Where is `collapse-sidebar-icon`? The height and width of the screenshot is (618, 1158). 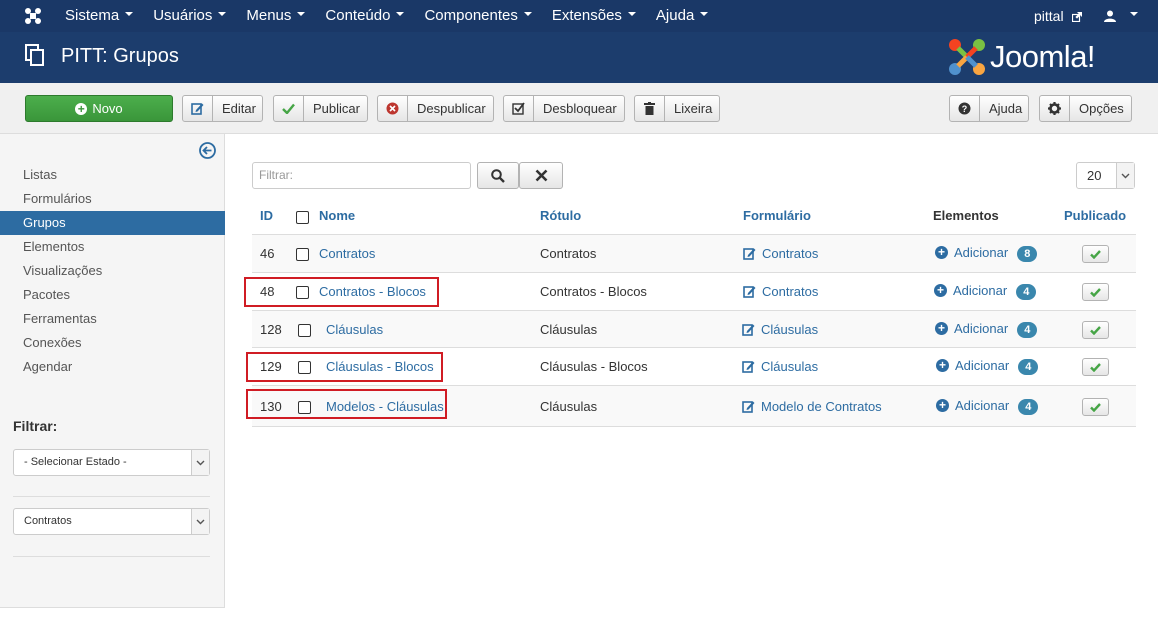
collapse-sidebar-icon is located at coordinates (207, 150).